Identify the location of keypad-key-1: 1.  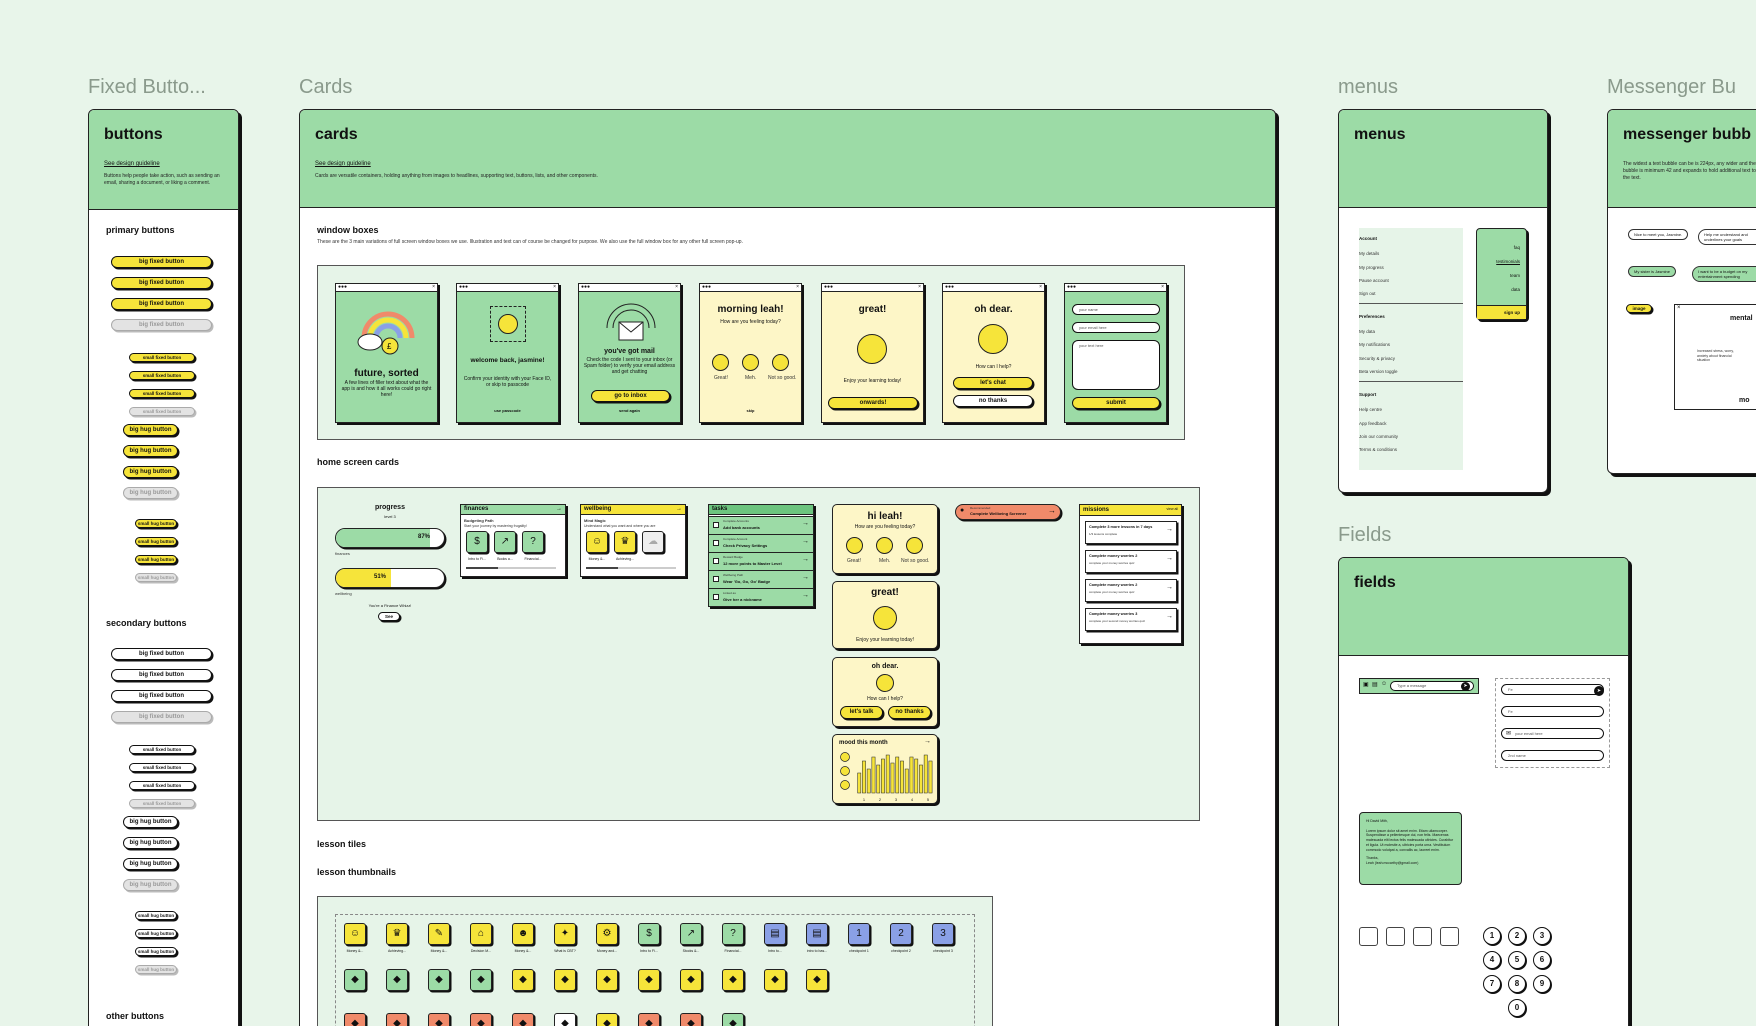
(1492, 936).